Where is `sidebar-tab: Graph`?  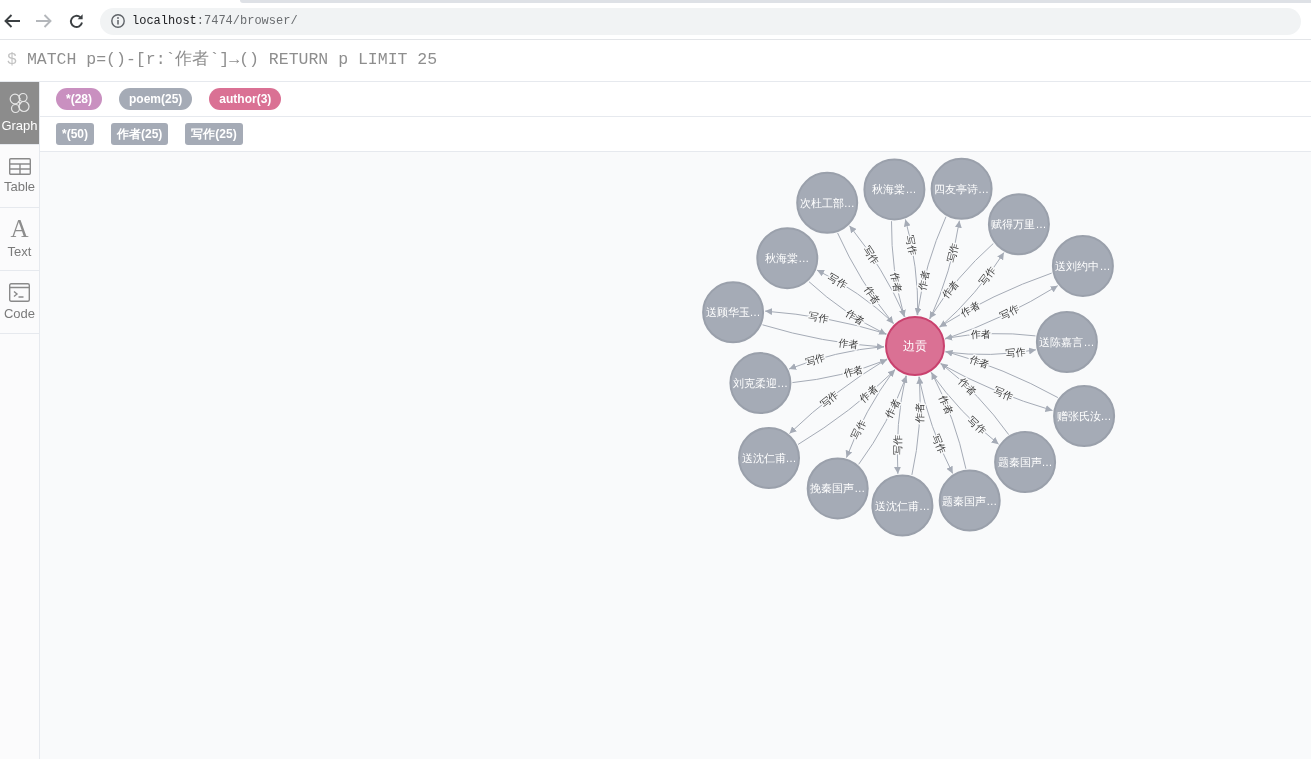 sidebar-tab: Graph is located at coordinates (19, 113).